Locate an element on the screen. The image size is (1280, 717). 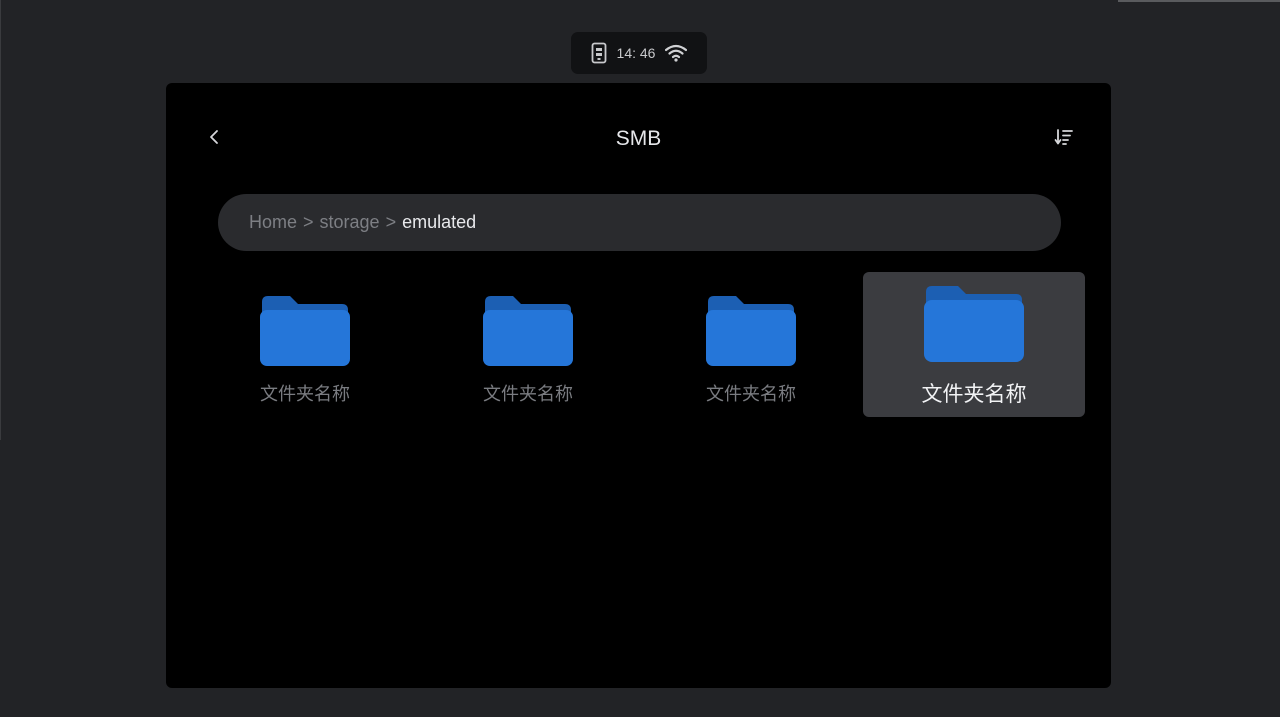
sort-icon is located at coordinates (1064, 139).